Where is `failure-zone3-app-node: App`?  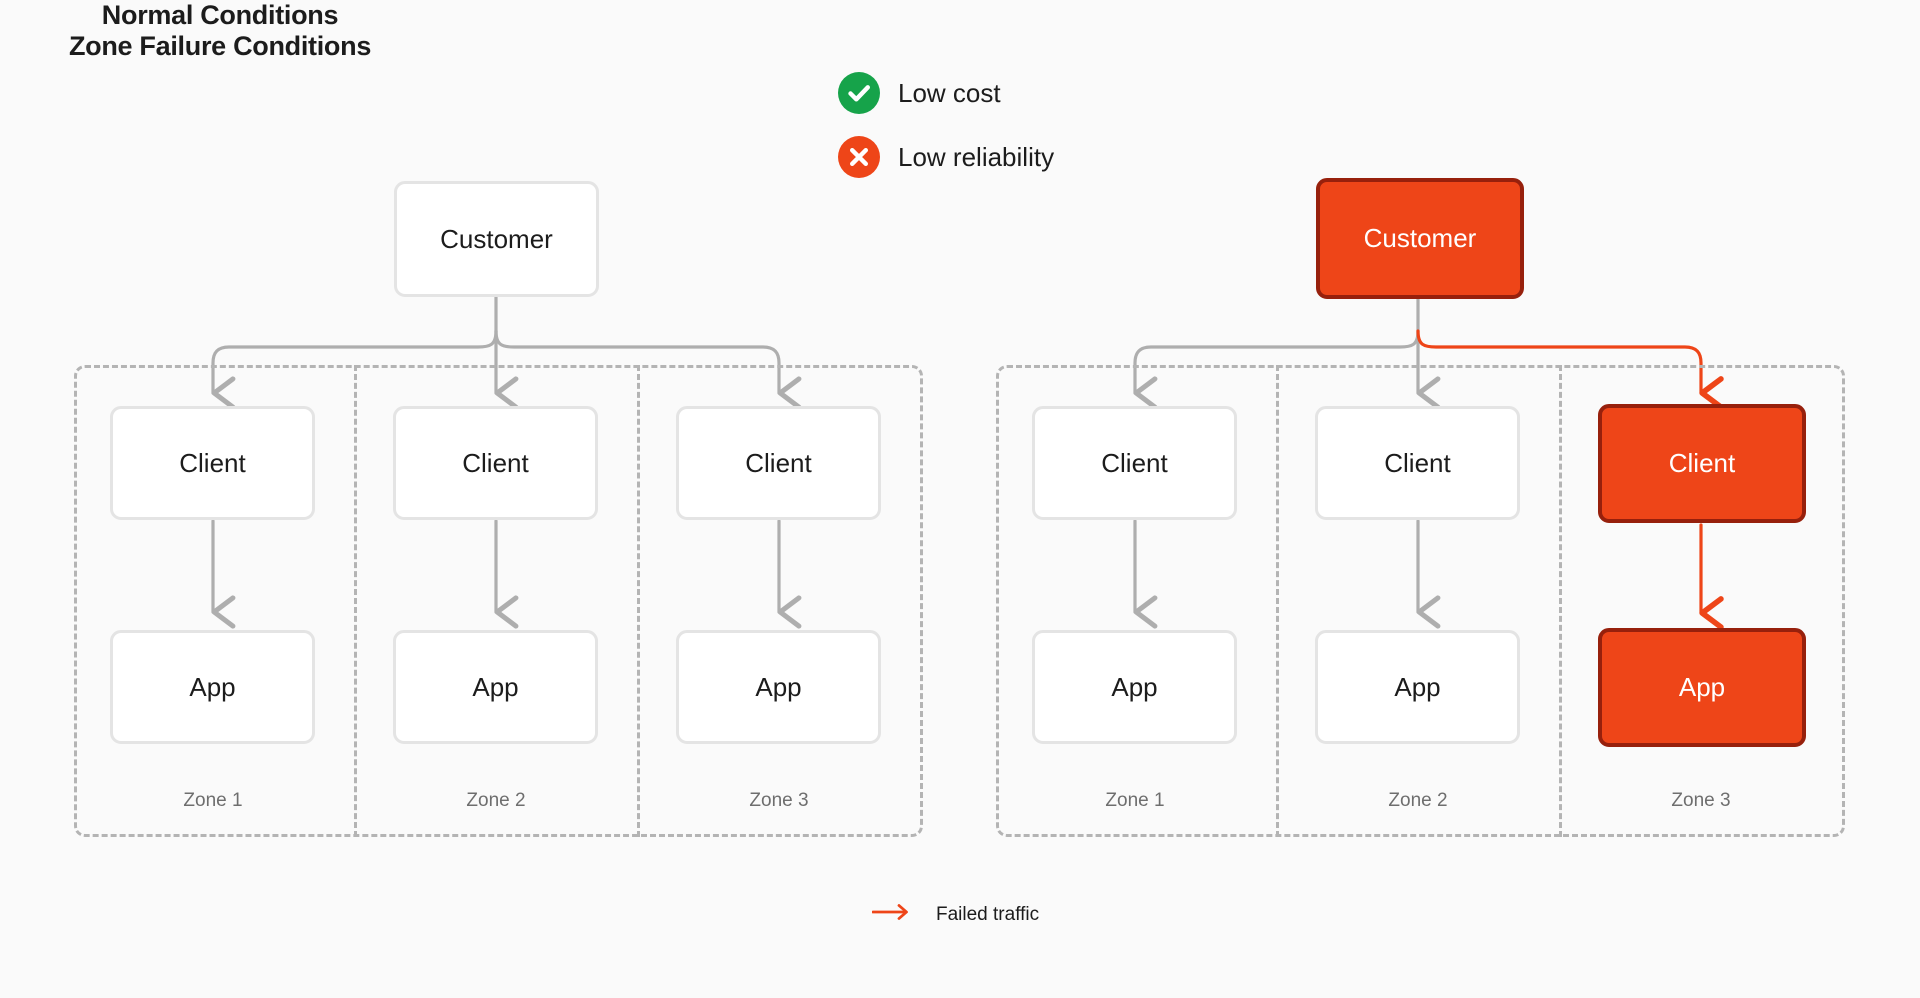
failure-zone3-app-node: App is located at coordinates (1702, 687).